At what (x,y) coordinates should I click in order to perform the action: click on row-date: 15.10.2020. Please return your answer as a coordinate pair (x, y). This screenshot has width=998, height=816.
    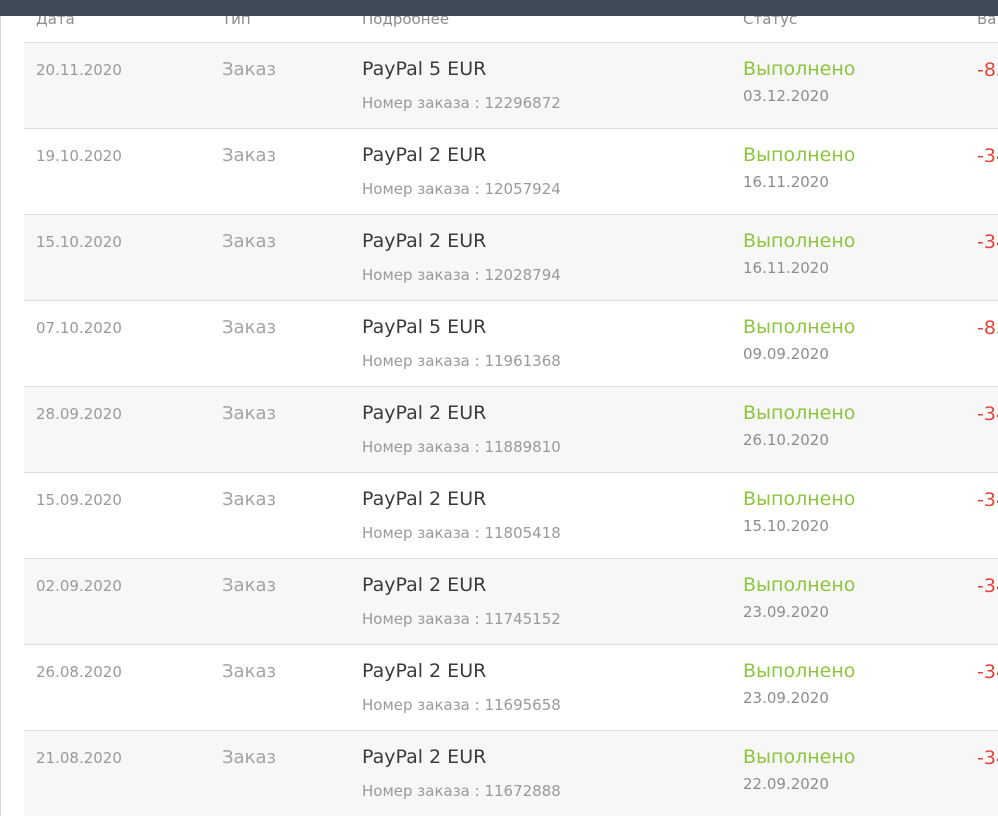
    Looking at the image, I should click on (79, 242).